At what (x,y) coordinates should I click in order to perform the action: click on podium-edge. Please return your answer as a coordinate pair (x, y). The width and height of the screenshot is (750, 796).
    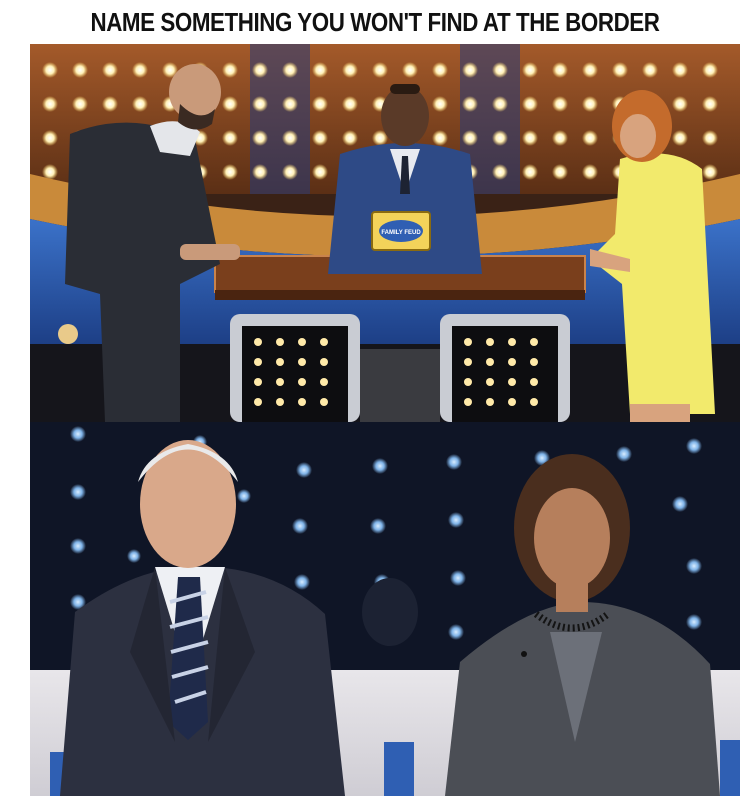
    Looking at the image, I should click on (400, 295).